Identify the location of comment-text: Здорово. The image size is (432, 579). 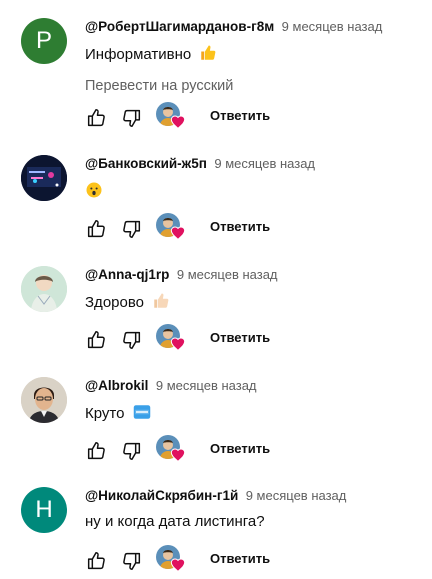
(127, 303).